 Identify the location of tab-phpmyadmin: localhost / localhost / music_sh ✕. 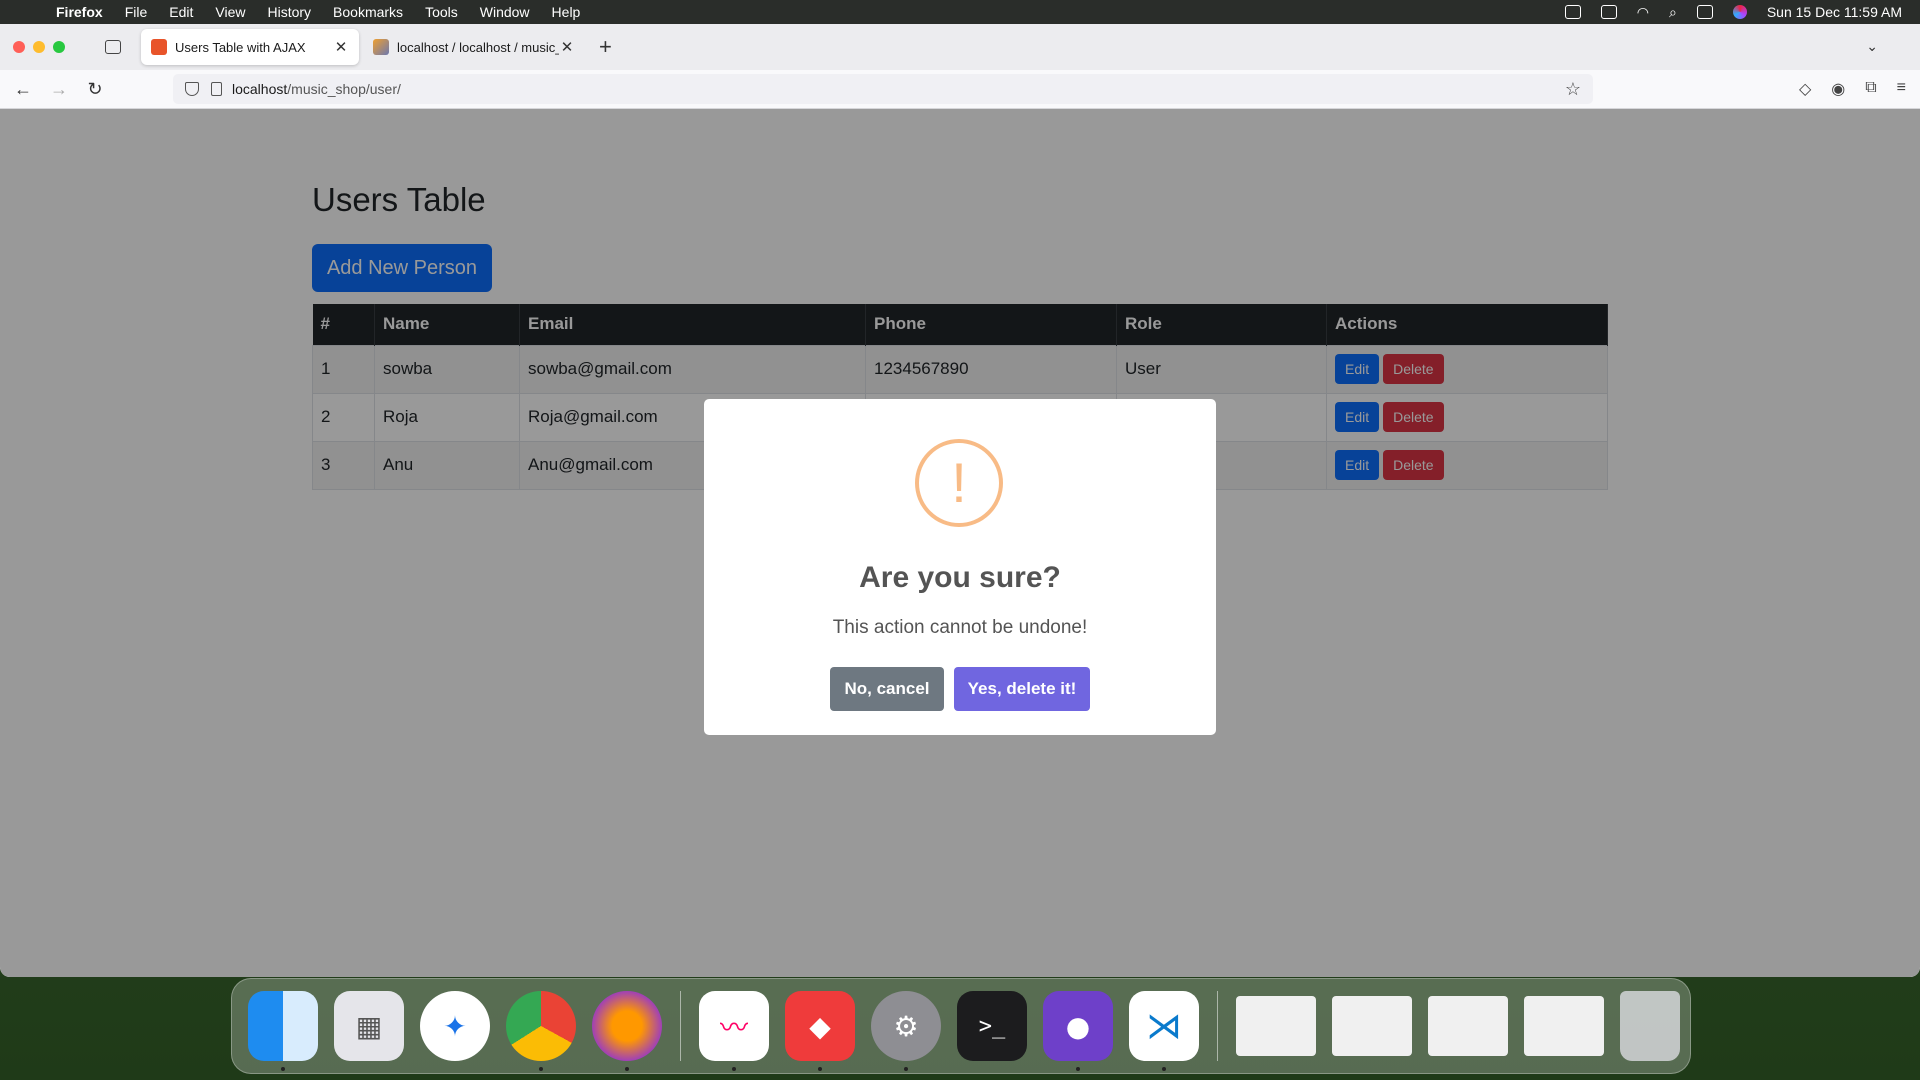
(474, 47).